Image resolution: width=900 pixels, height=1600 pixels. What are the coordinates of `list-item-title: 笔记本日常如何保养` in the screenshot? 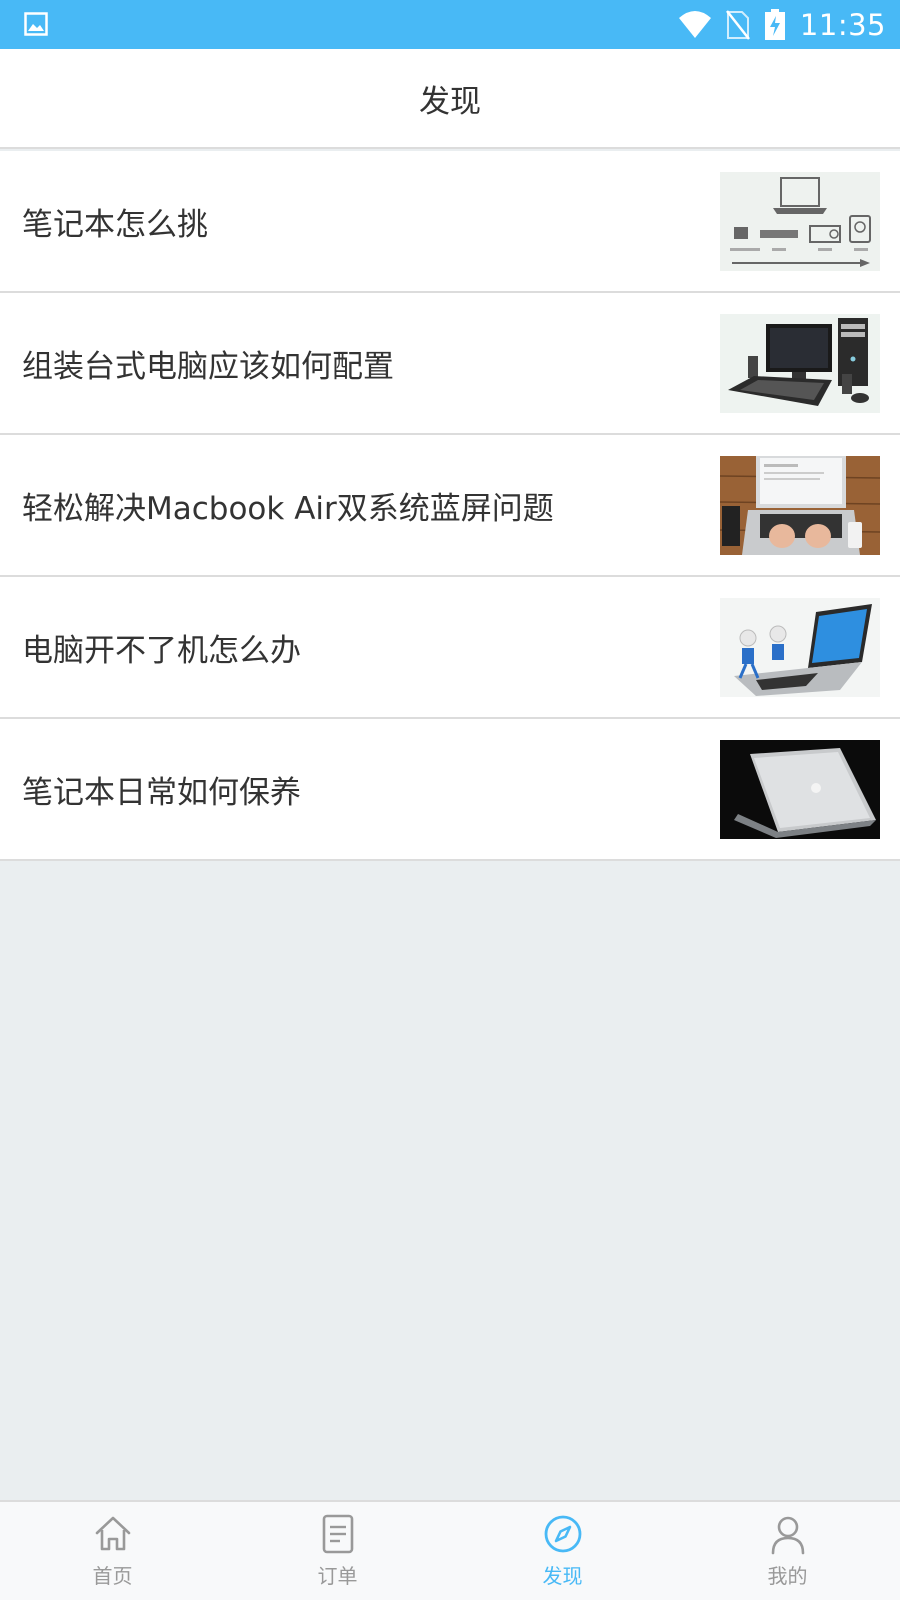 It's located at (161, 792).